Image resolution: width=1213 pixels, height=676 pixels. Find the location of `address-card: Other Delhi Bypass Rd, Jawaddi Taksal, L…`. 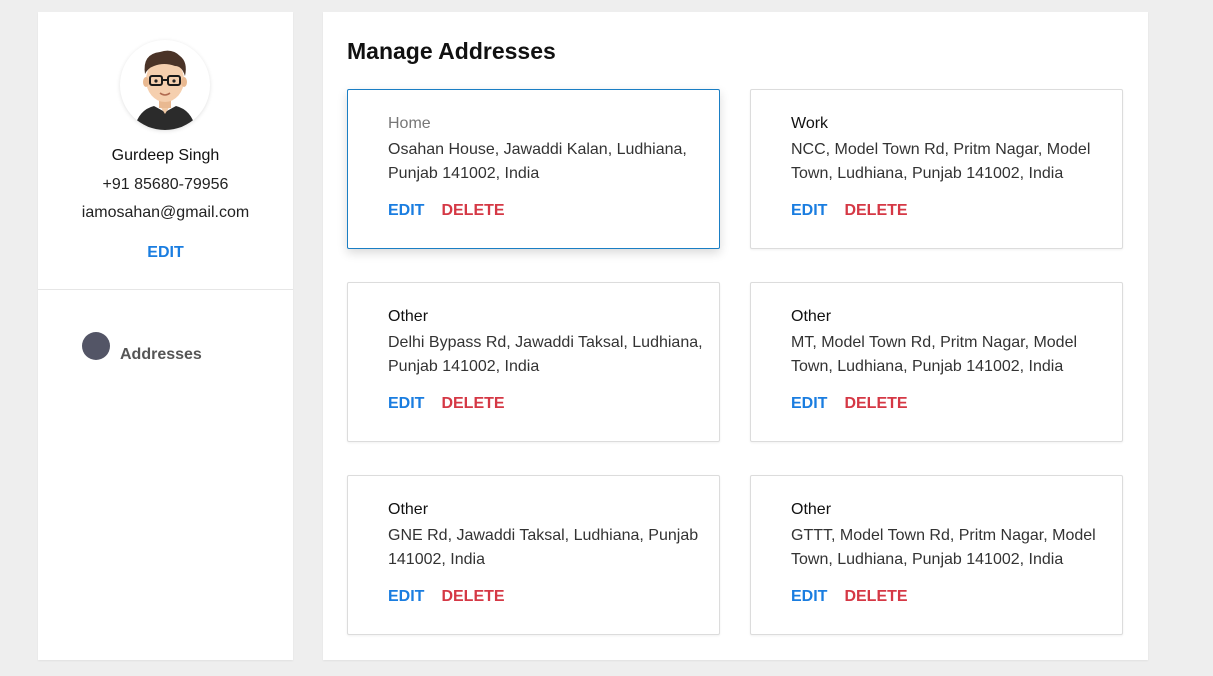

address-card: Other Delhi Bypass Rd, Jawaddi Taksal, L… is located at coordinates (533, 362).